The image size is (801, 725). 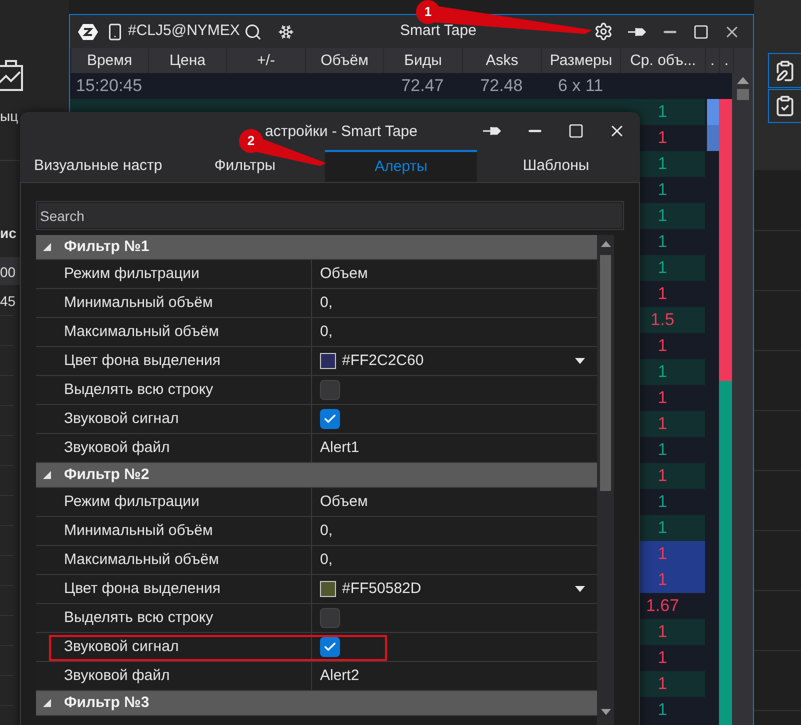 I want to click on scroll-down-icon, so click(x=605, y=712).